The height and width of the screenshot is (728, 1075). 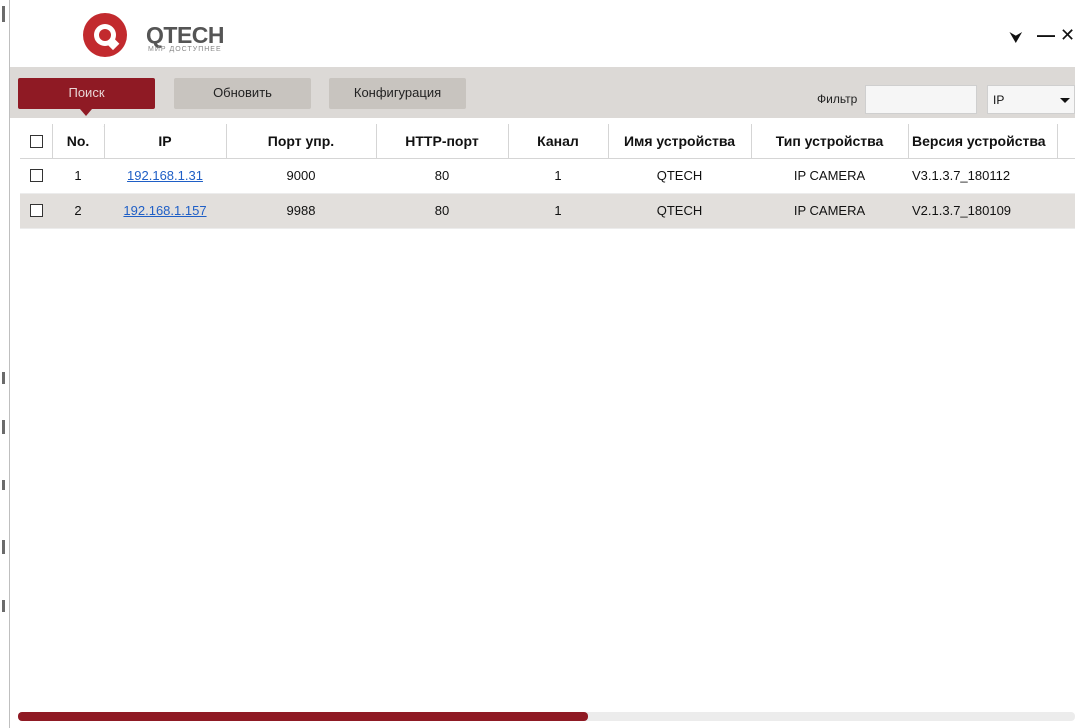 What do you see at coordinates (1065, 100) in the screenshot?
I see `chevron-down-icon` at bounding box center [1065, 100].